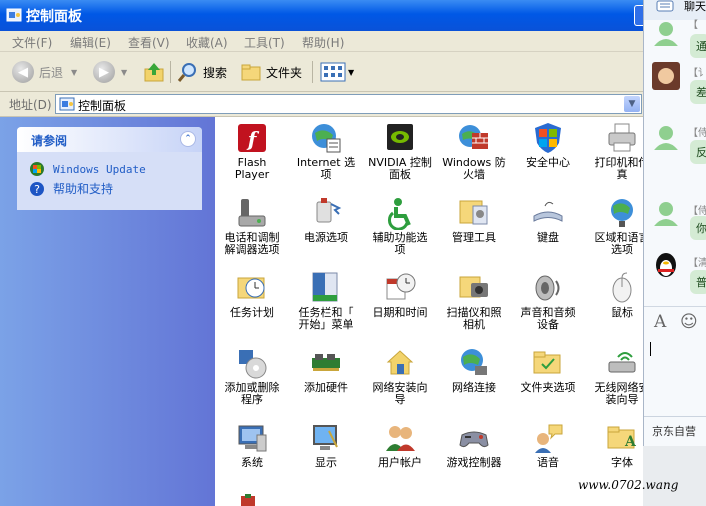 This screenshot has width=706, height=506. What do you see at coordinates (548, 211) in the screenshot?
I see `keyboard-icon` at bounding box center [548, 211].